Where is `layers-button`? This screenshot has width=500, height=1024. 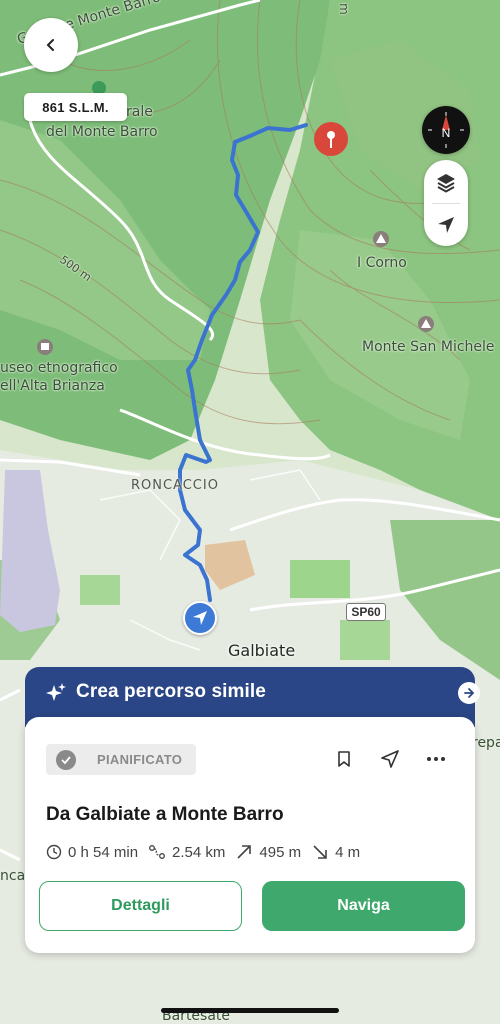
layers-button is located at coordinates (446, 181).